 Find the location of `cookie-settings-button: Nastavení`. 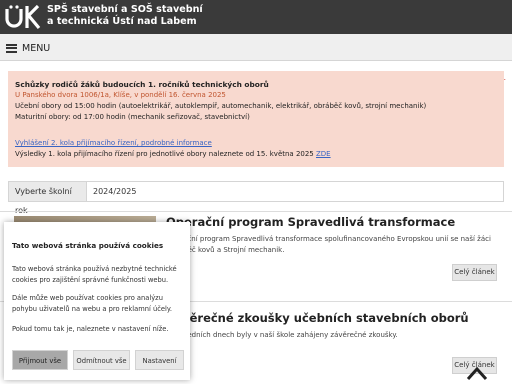

cookie-settings-button: Nastavení is located at coordinates (159, 360).